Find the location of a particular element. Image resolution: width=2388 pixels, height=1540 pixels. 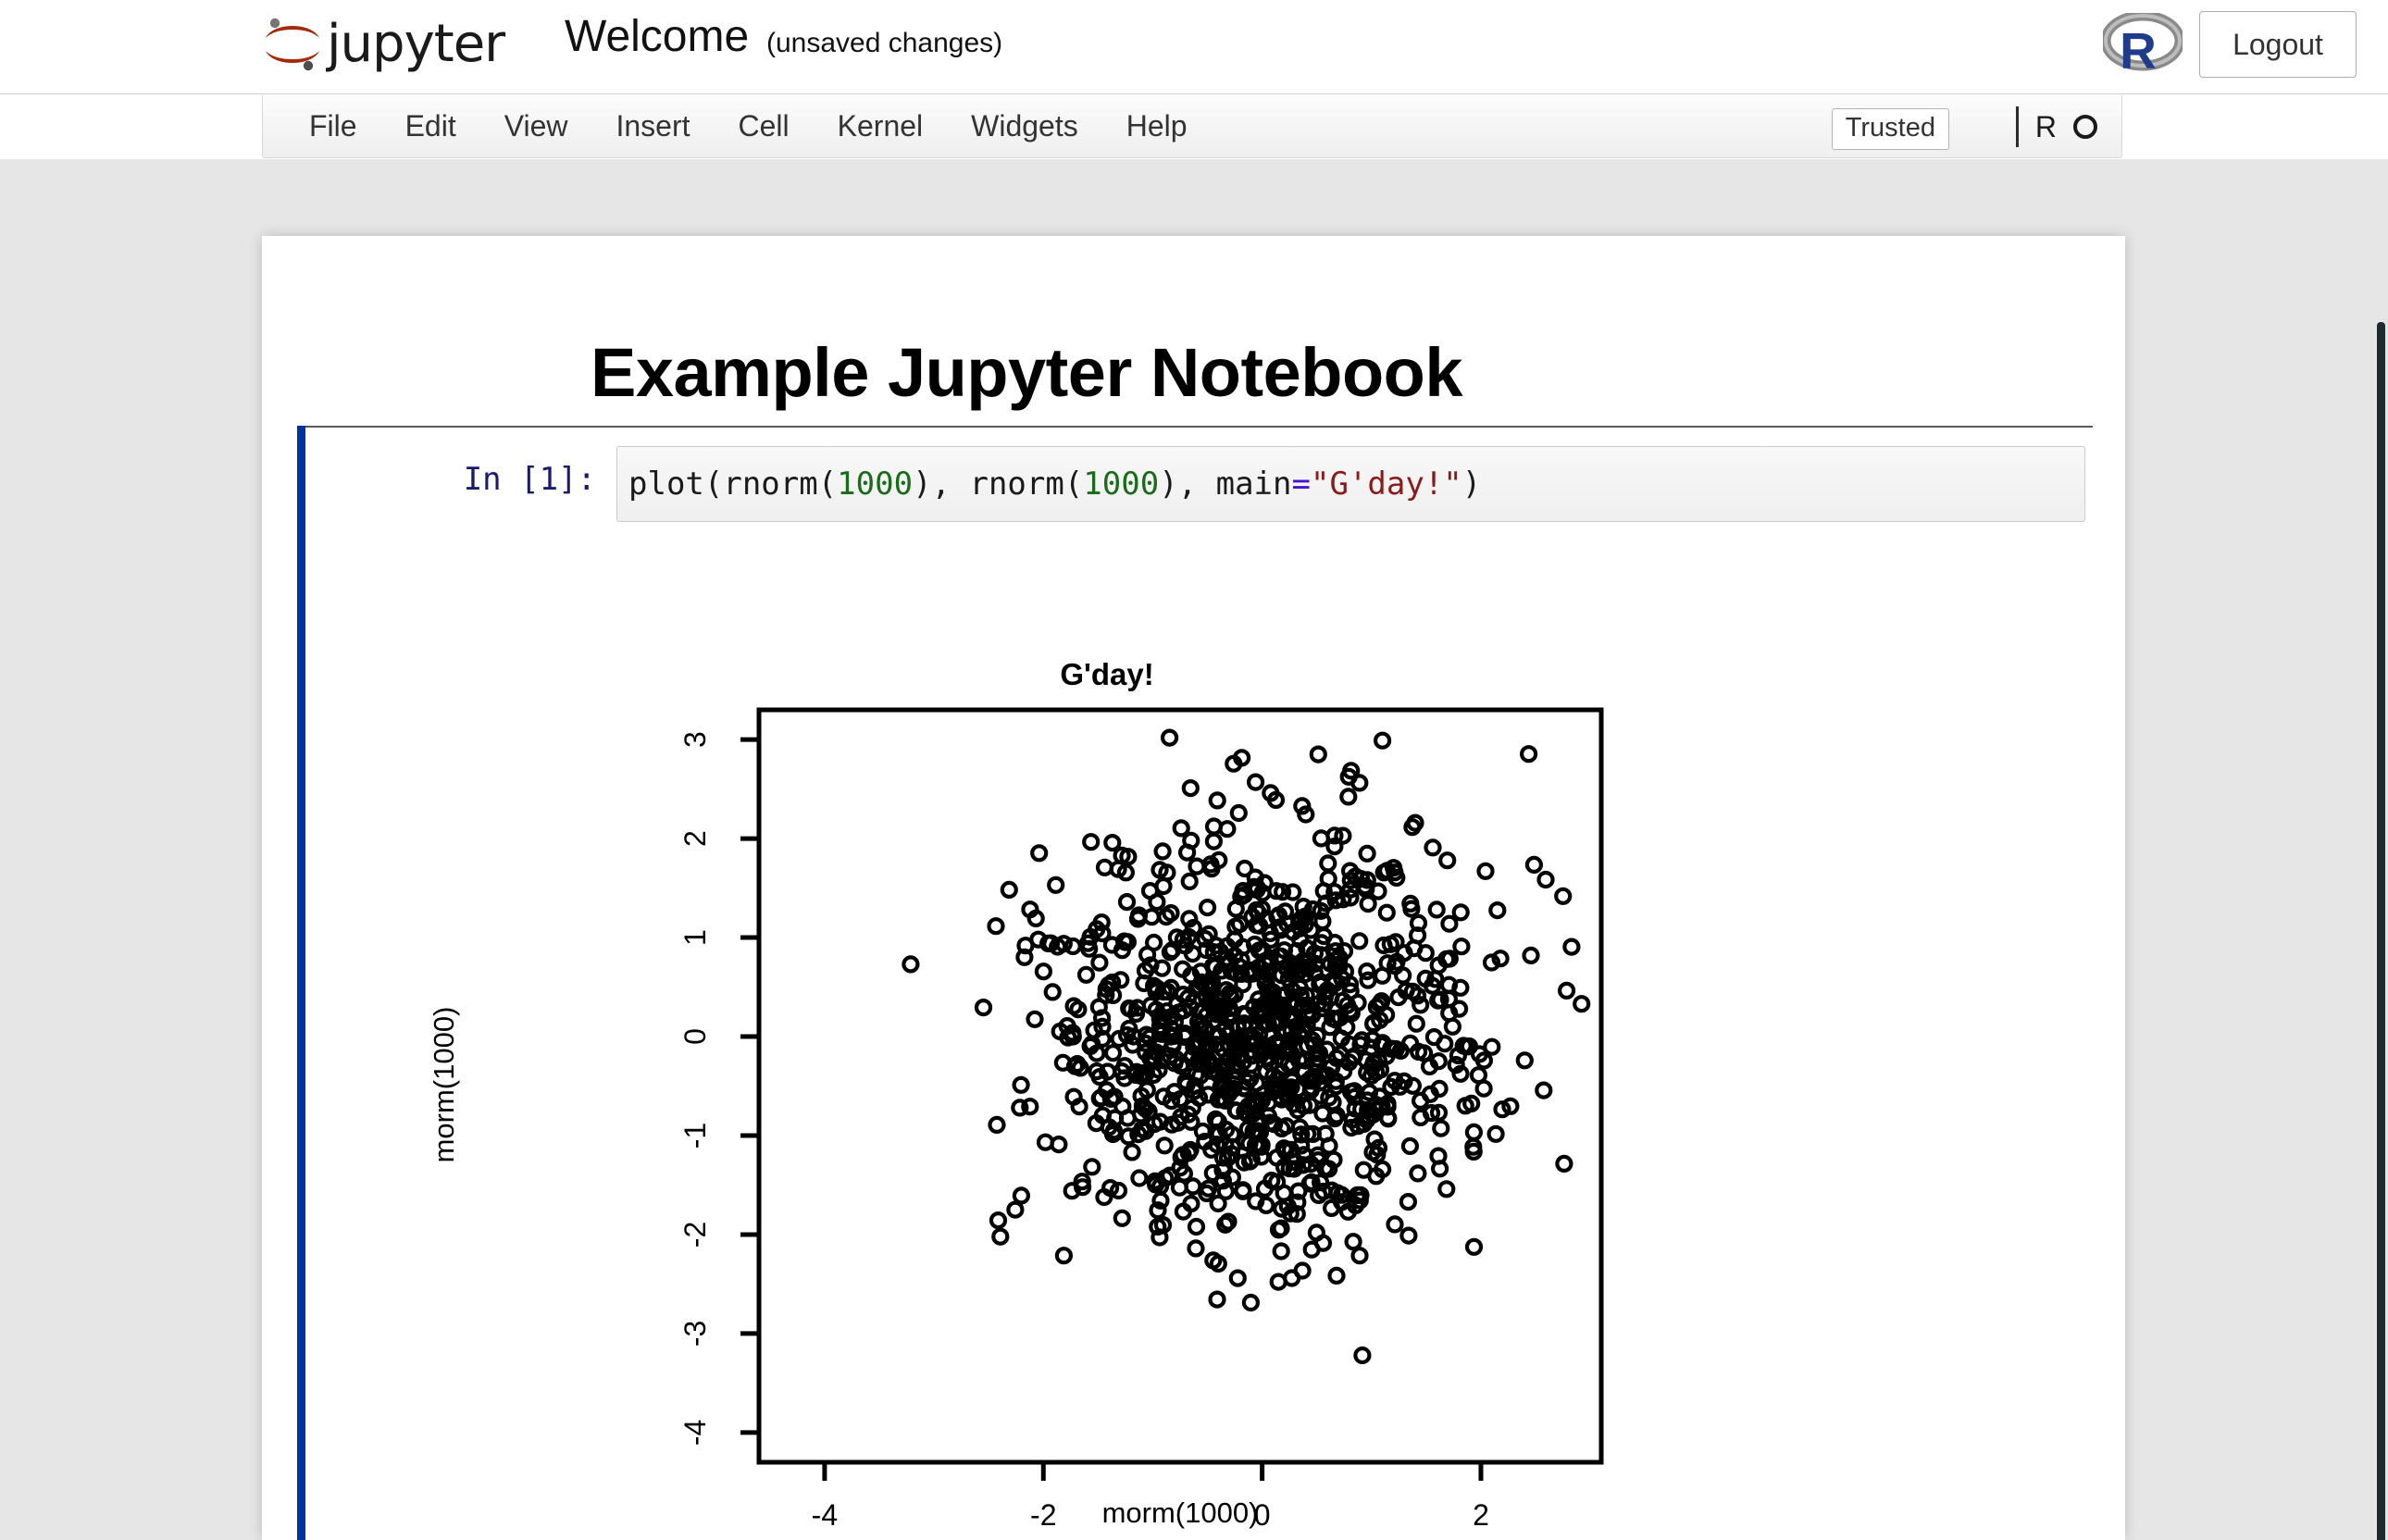

menu-item-file: File is located at coordinates (333, 126).